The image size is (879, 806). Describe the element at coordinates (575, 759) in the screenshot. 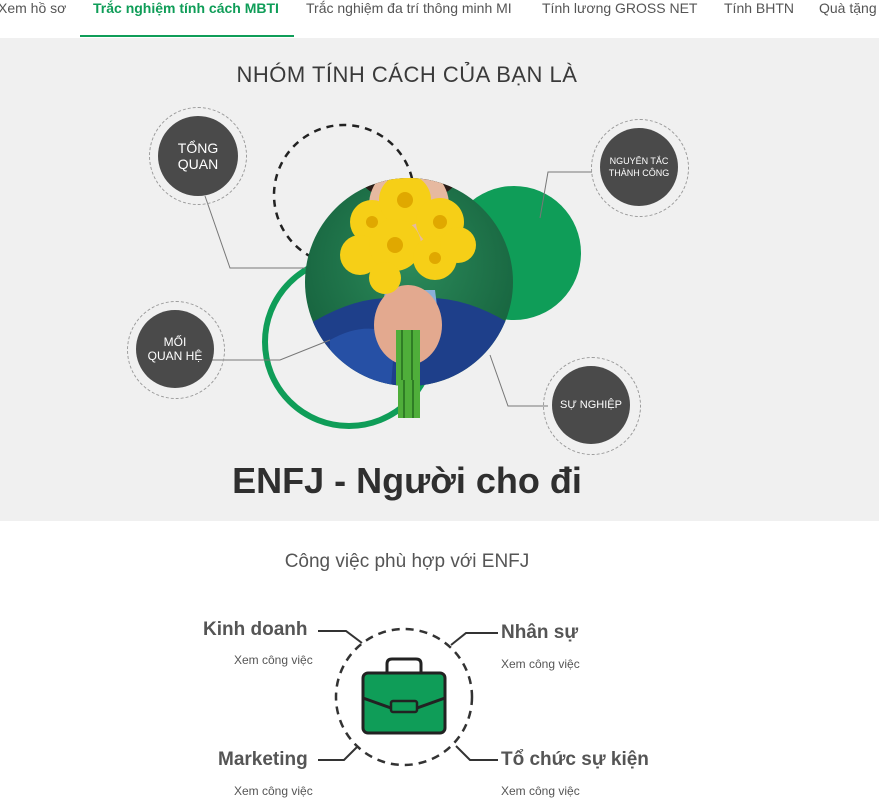

I see `job-to-chuc-su-kien: Tổ chức sự kiện` at that location.